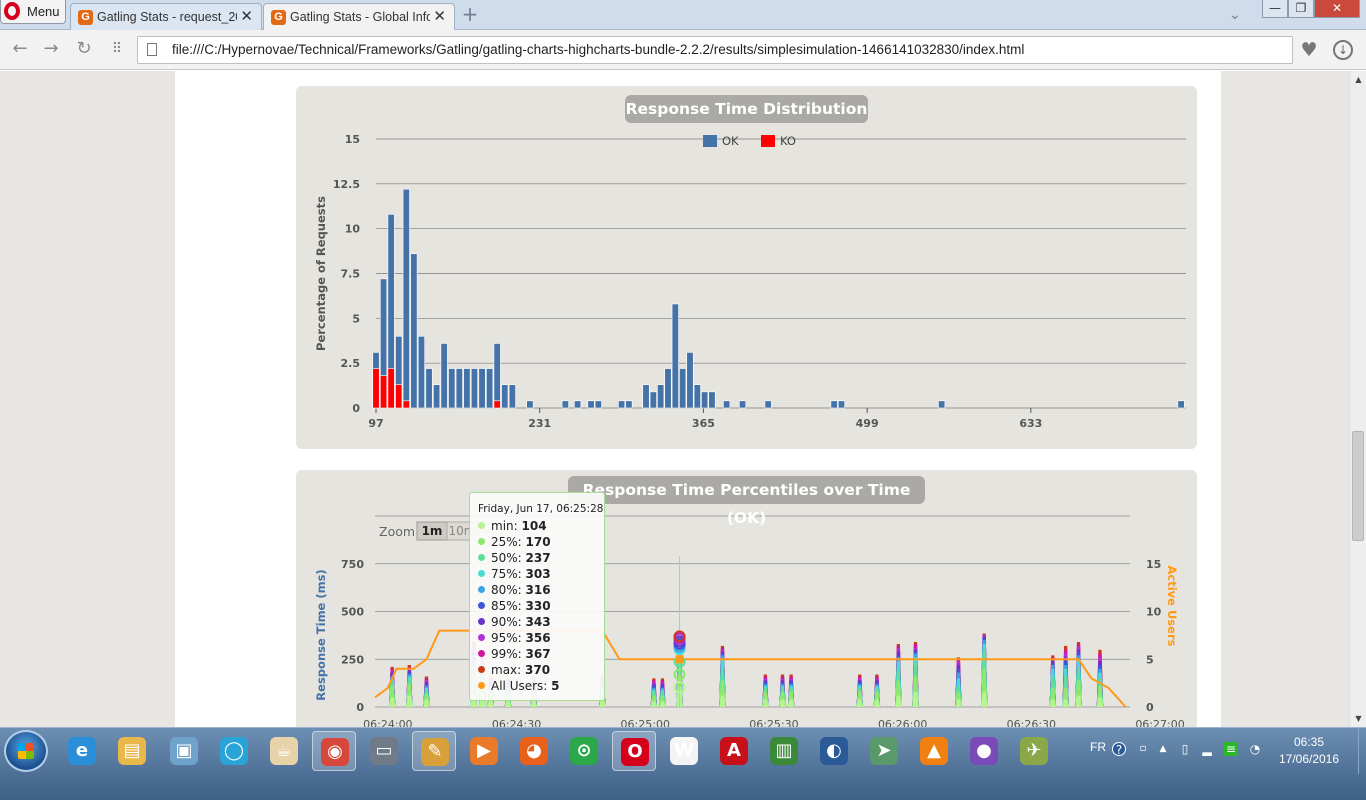 The height and width of the screenshot is (800, 1366). Describe the element at coordinates (51, 50) in the screenshot. I see `forward-arrow-icon: →` at that location.